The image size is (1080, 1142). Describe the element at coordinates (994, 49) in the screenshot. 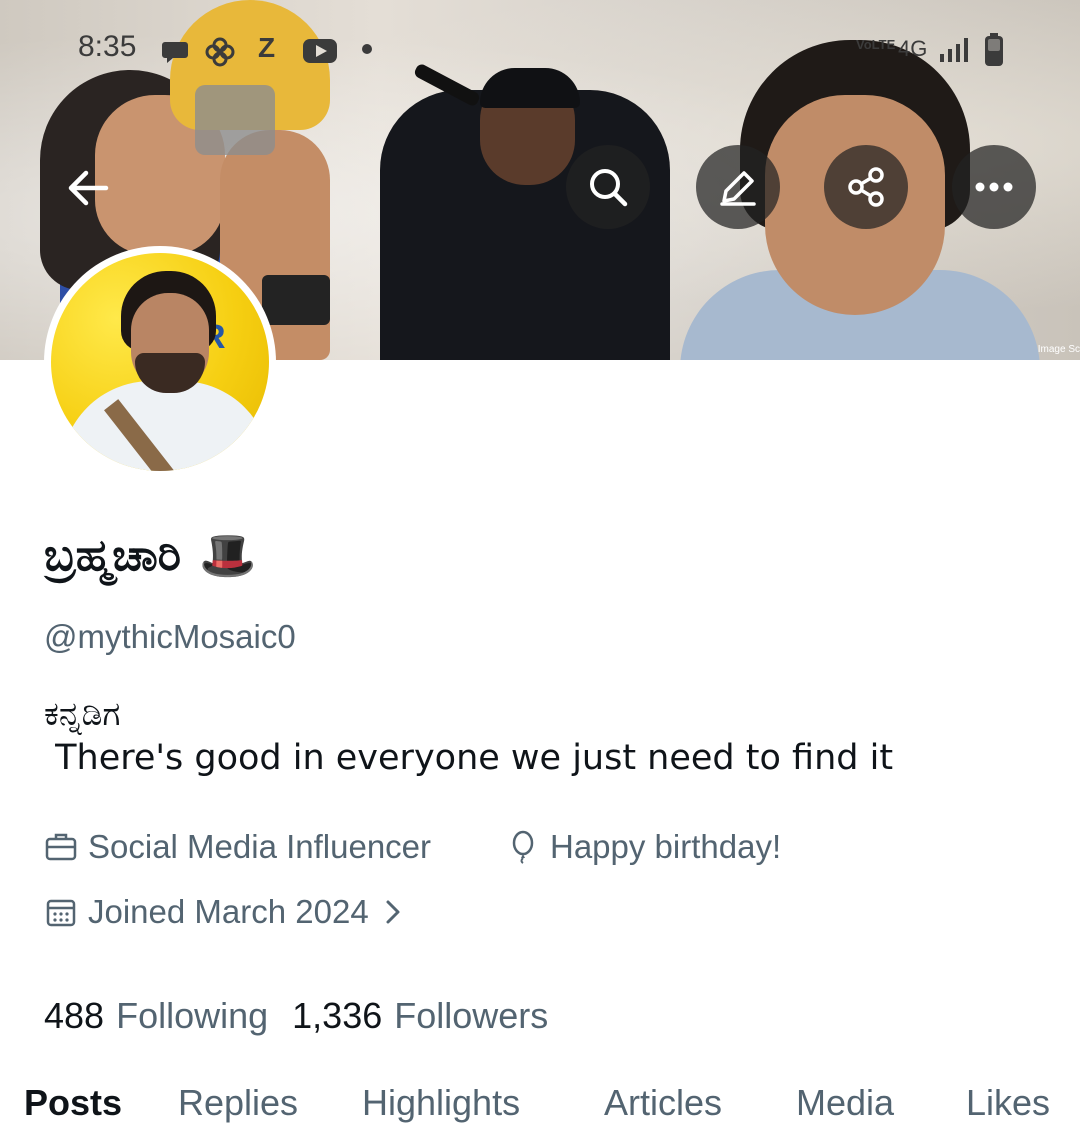

I see `battery-icon` at that location.